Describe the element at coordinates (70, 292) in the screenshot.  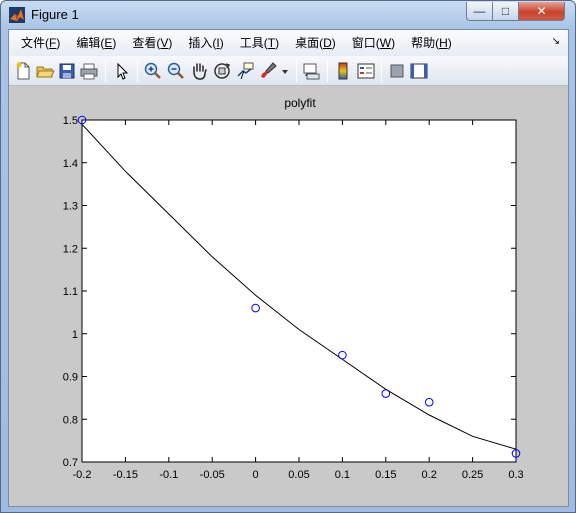
I see `y-tick-label: 1.1` at that location.